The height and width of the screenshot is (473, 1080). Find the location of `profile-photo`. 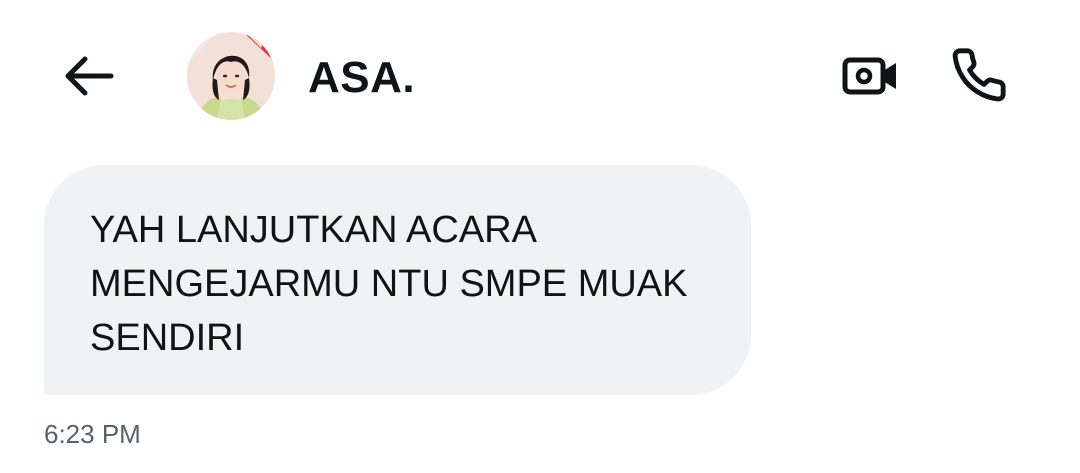

profile-photo is located at coordinates (231, 76).